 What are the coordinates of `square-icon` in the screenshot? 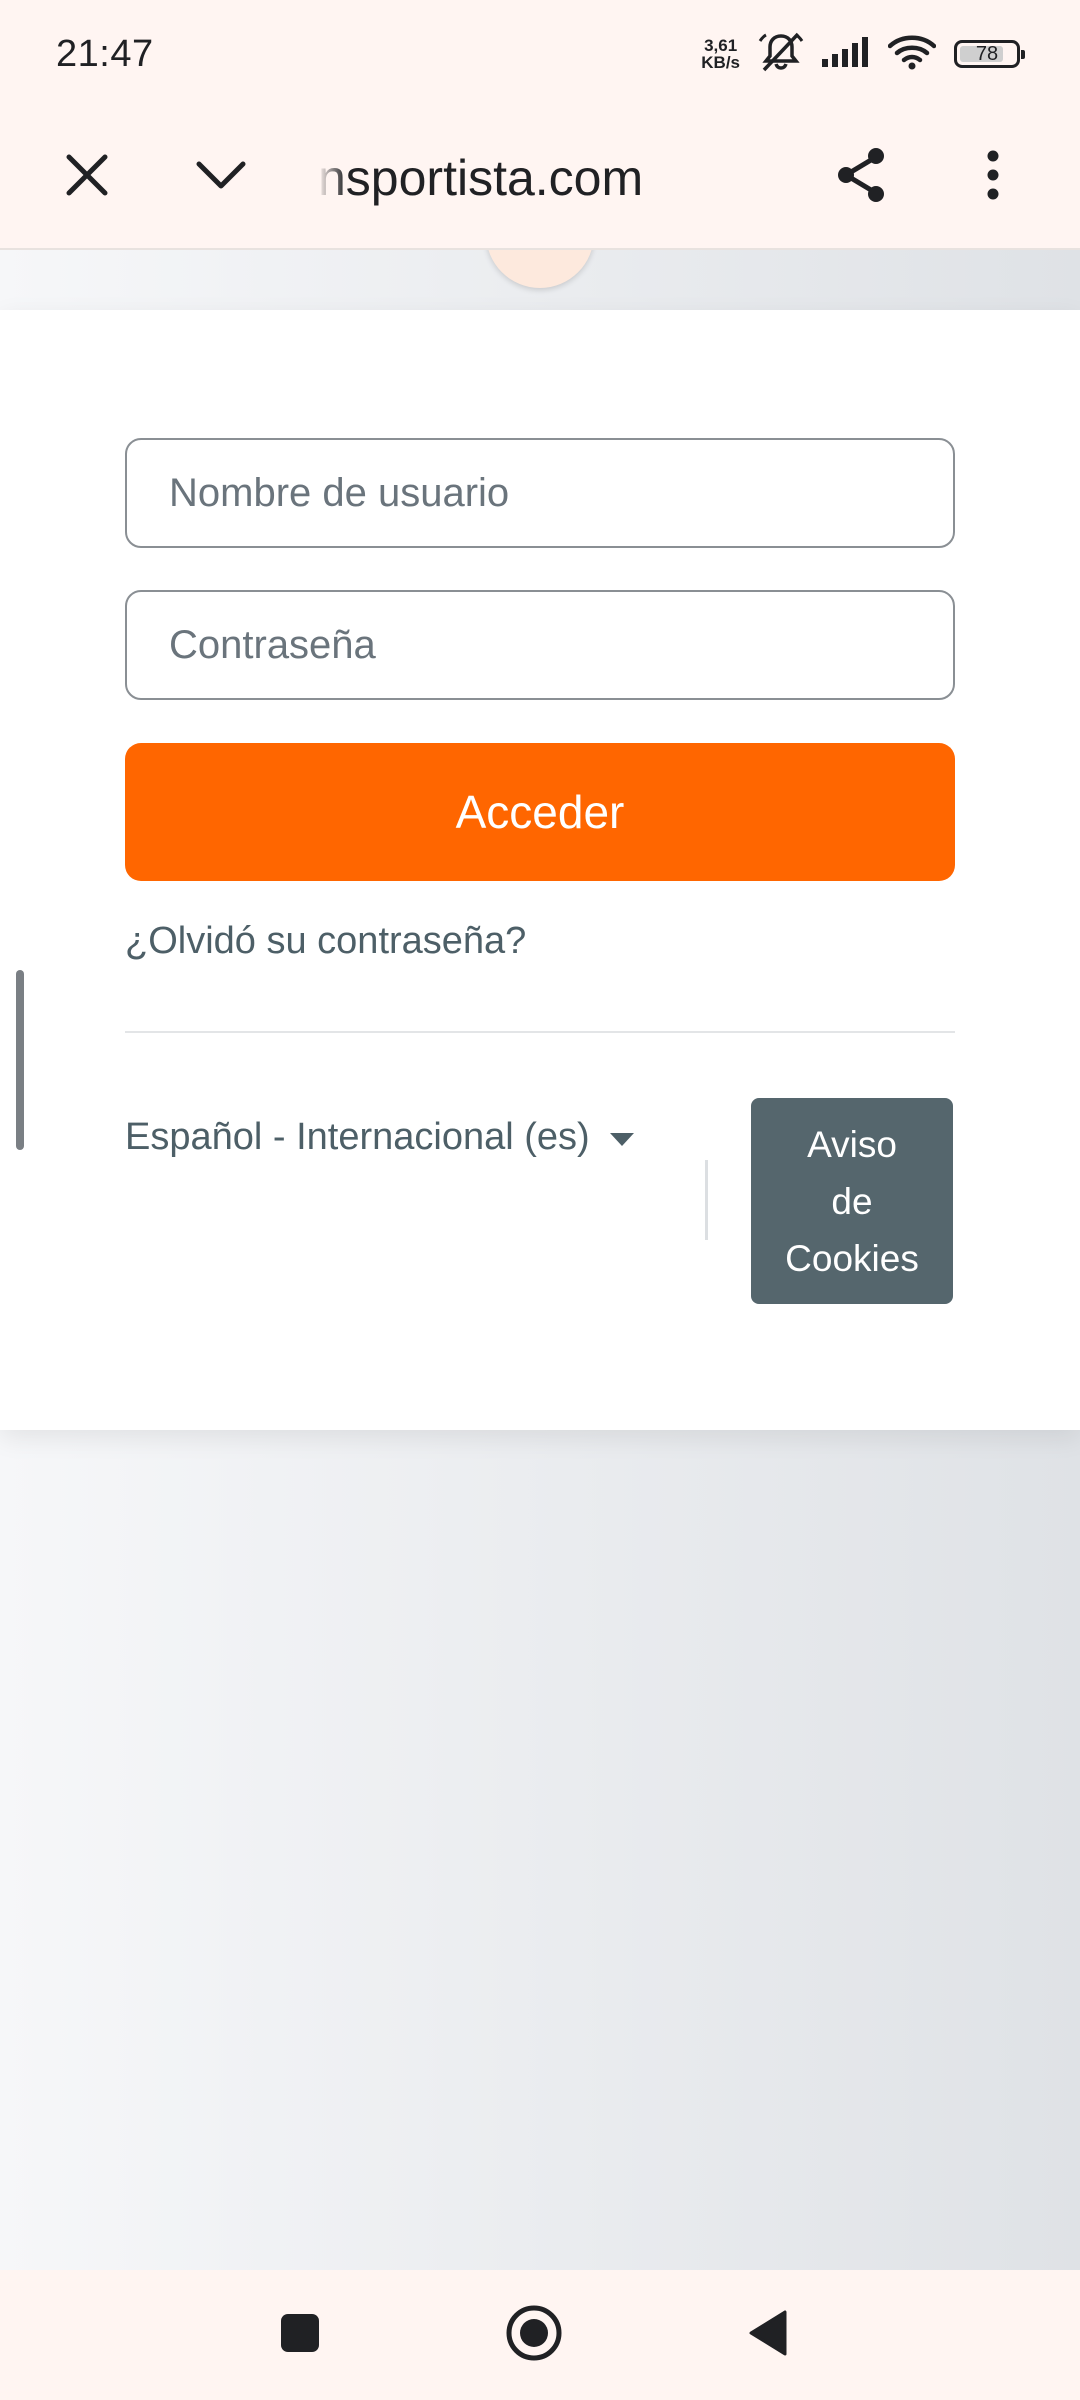 It's located at (300, 2335).